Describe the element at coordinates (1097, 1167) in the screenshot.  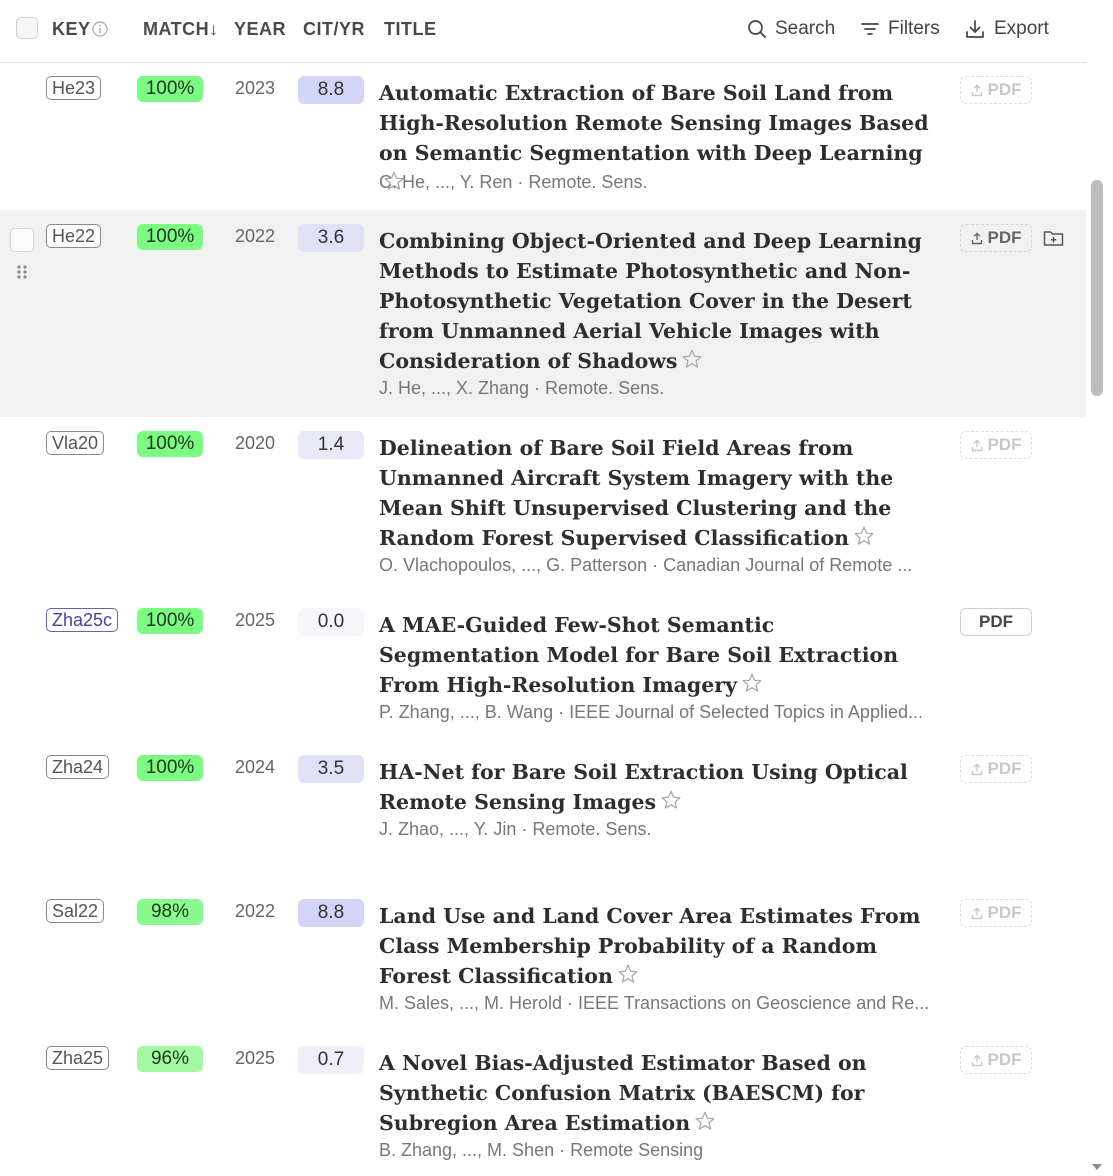
I see `scroll-down-arrow-icon` at that location.